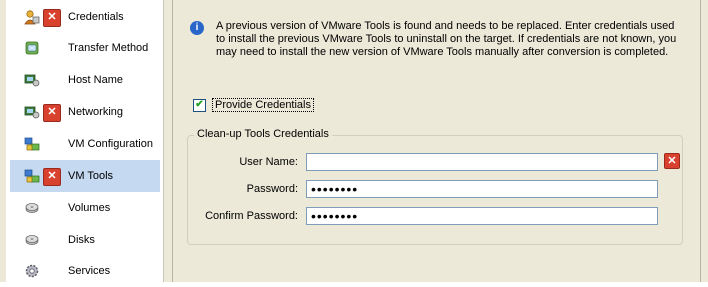 The image size is (708, 287). Describe the element at coordinates (96, 17) in the screenshot. I see `sidebar-item-label: Credentials` at that location.